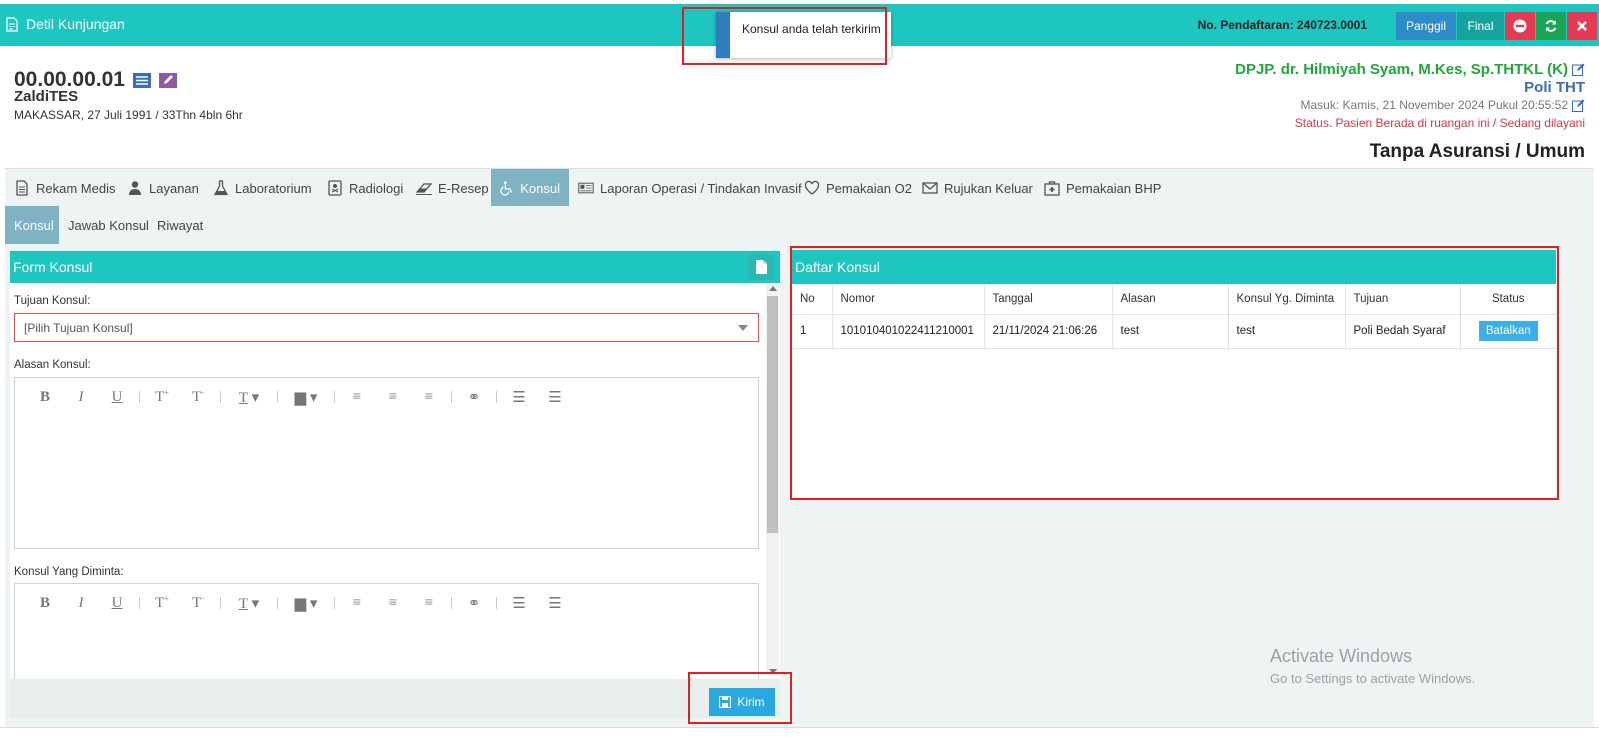 The image size is (1599, 745). I want to click on scroll-thumb, so click(772, 414).